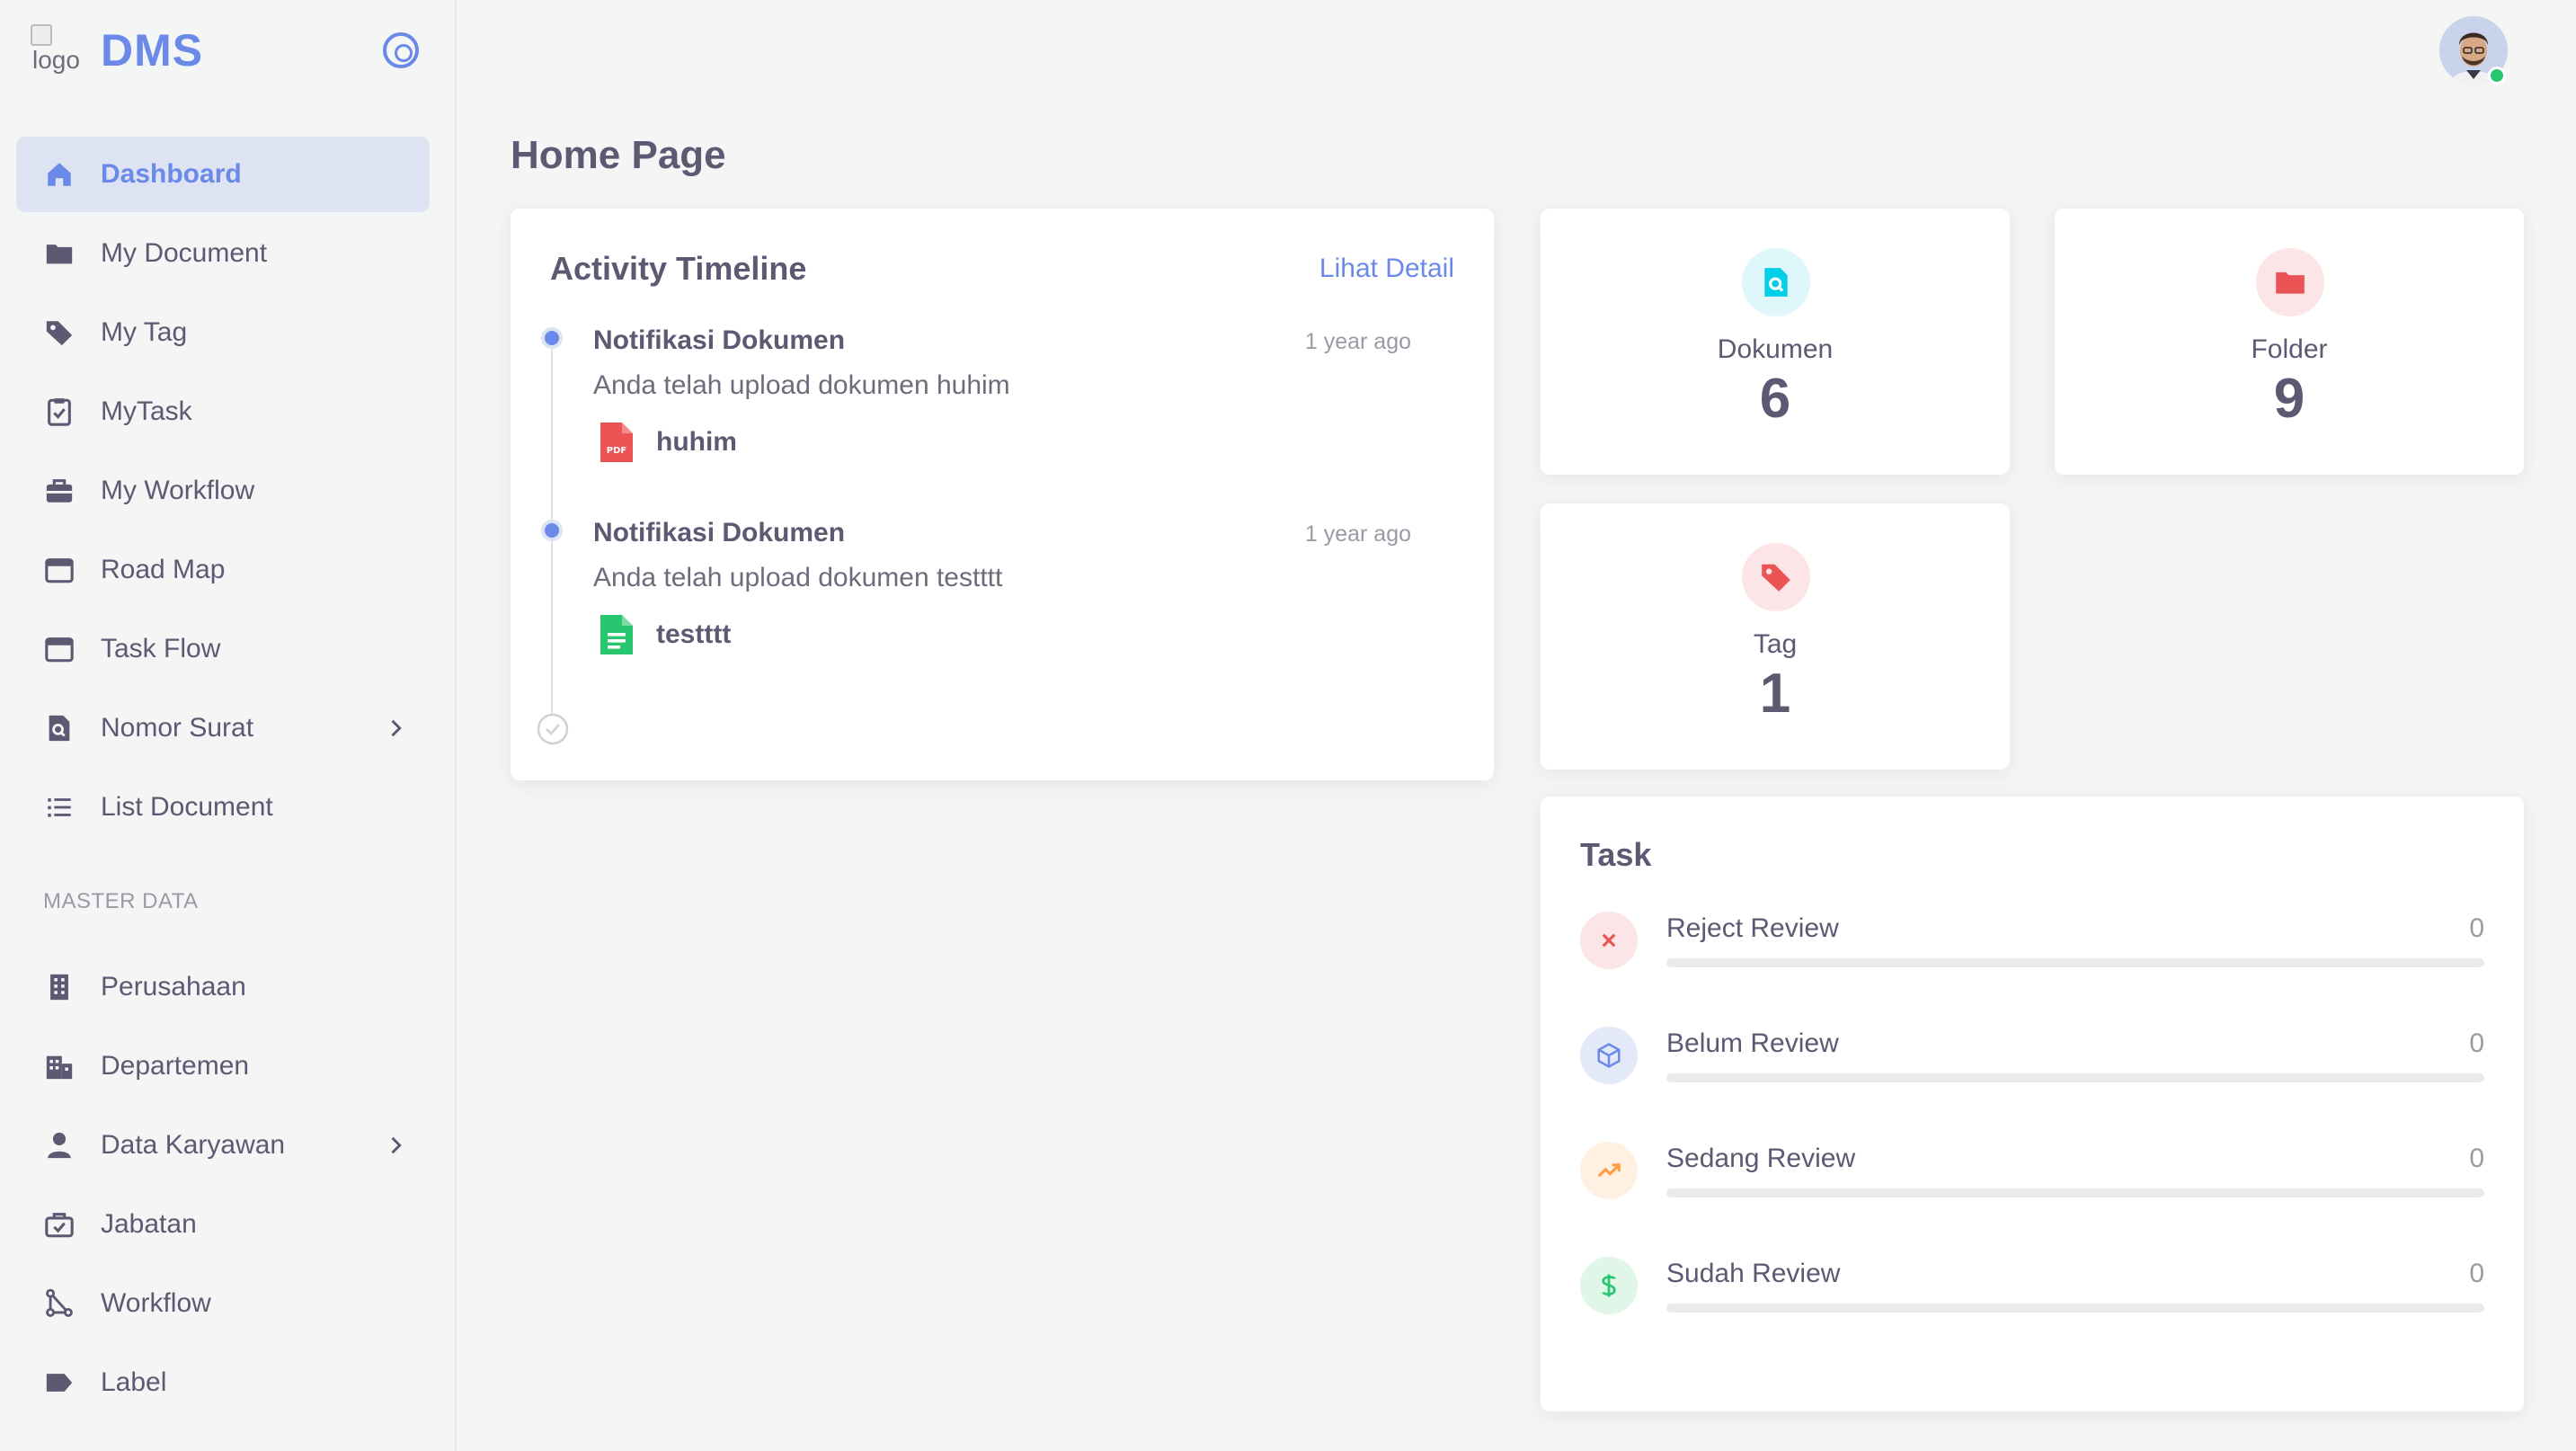  I want to click on document-search-icon, so click(1776, 282).